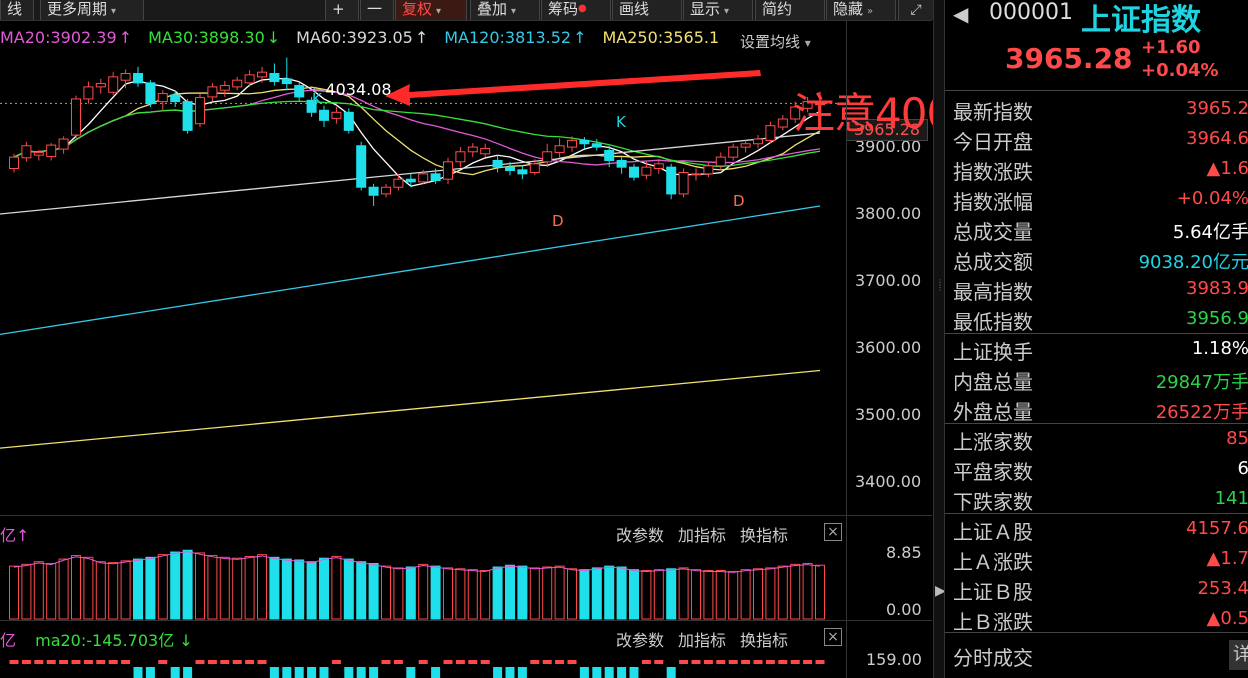  Describe the element at coordinates (915, 10) in the screenshot. I see `expand-icon: ⤢` at that location.